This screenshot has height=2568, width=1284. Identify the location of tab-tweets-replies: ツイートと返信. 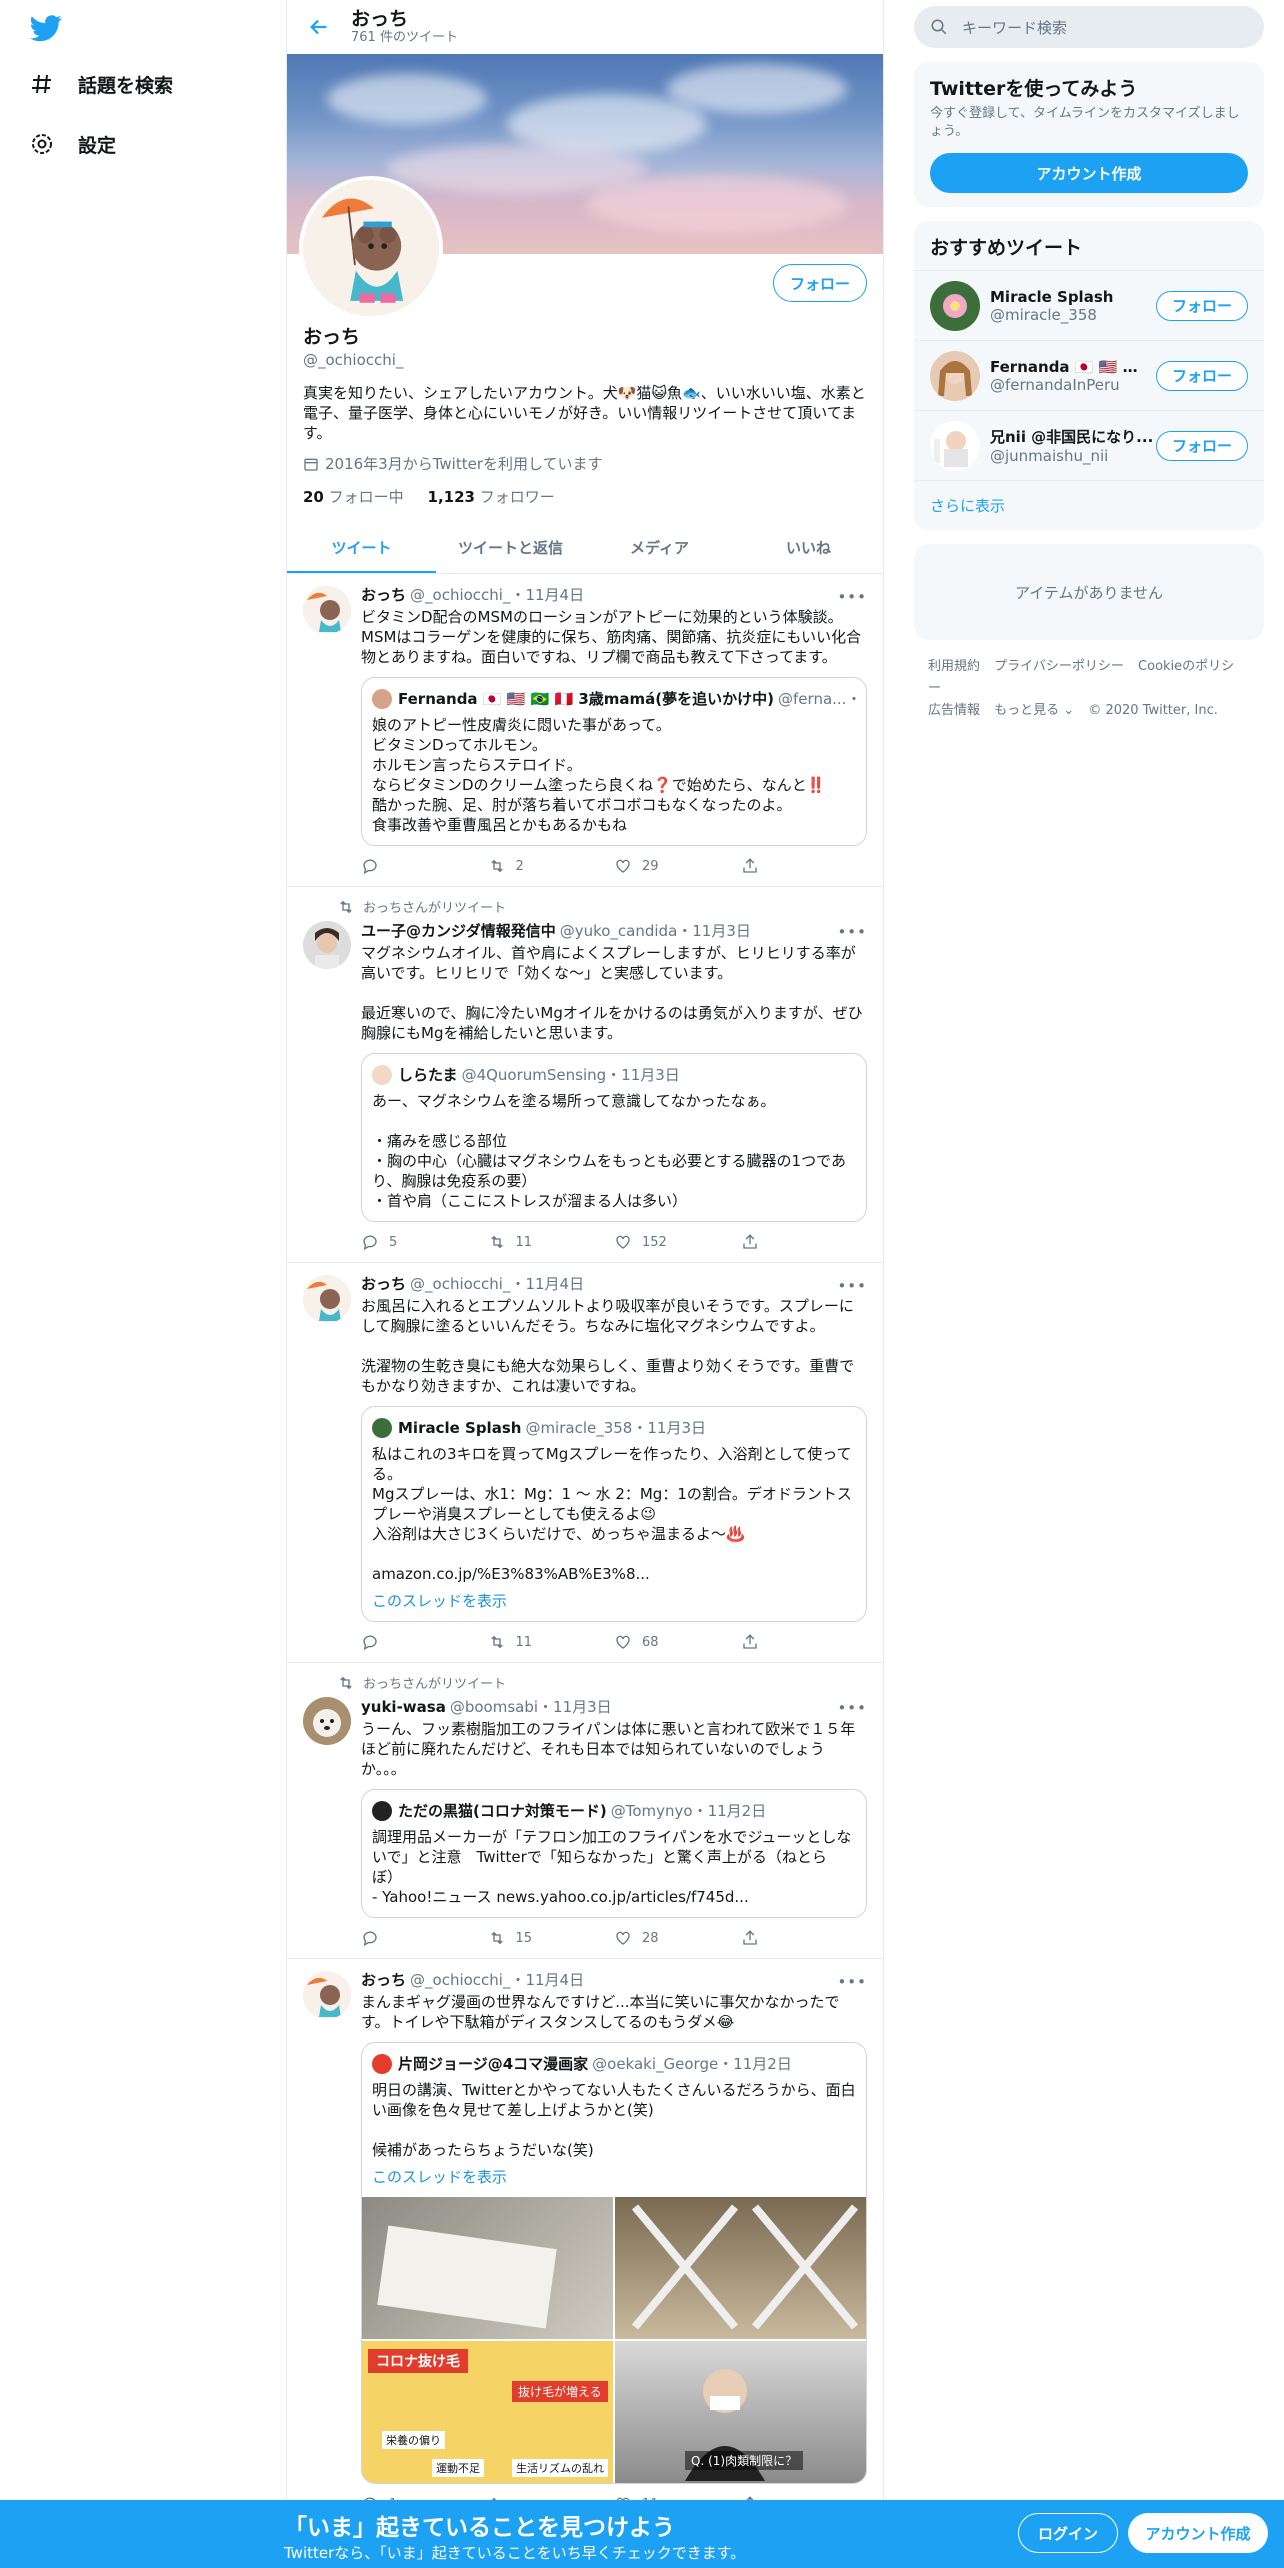
(510, 547).